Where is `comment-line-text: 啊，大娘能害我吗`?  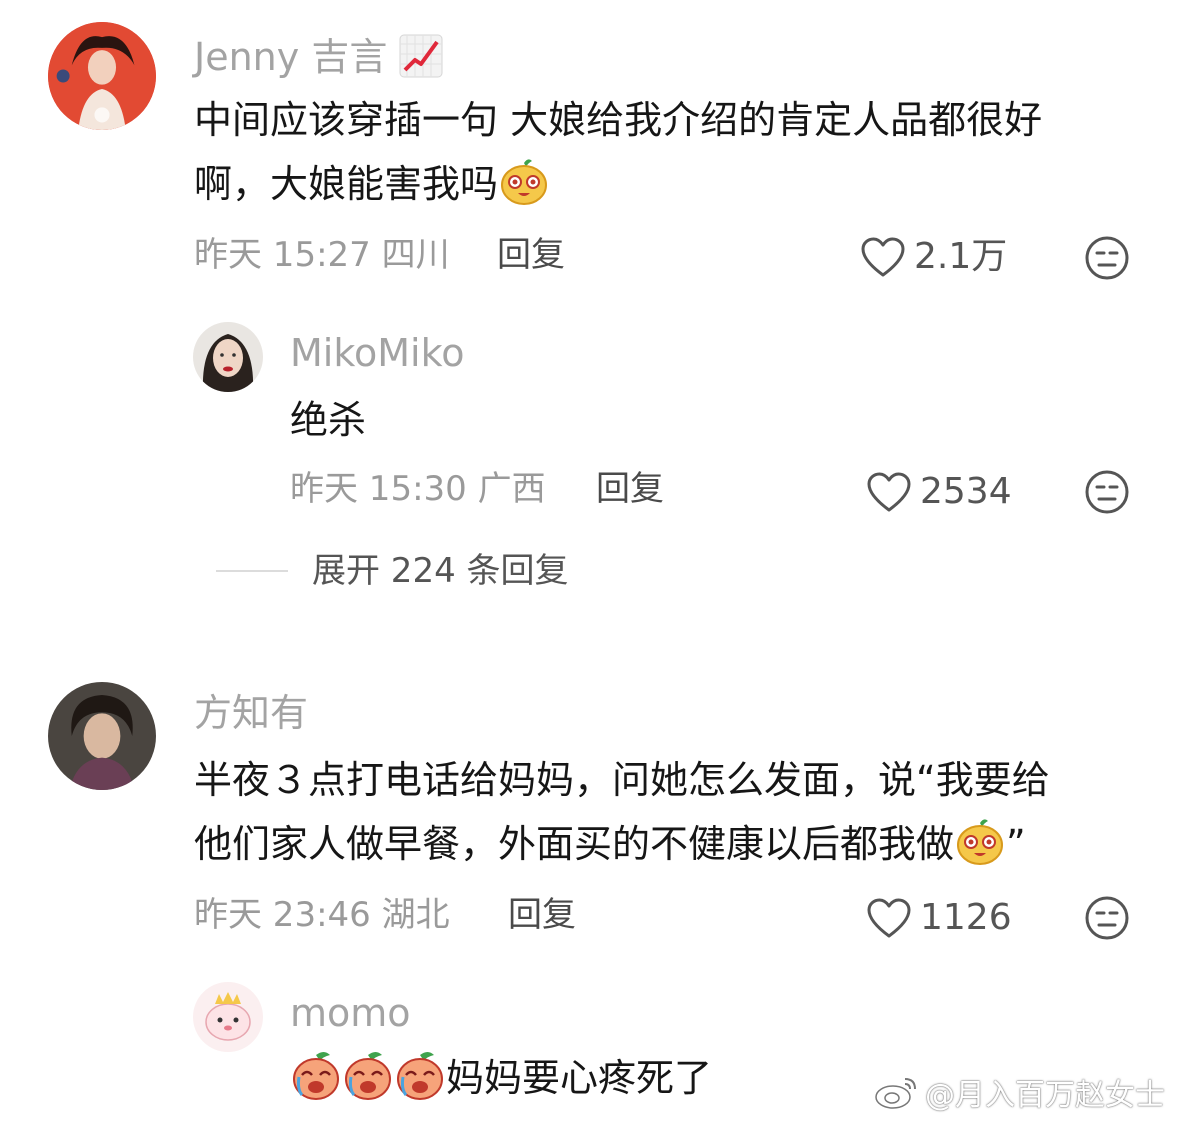 comment-line-text: 啊，大娘能害我吗 is located at coordinates (346, 184).